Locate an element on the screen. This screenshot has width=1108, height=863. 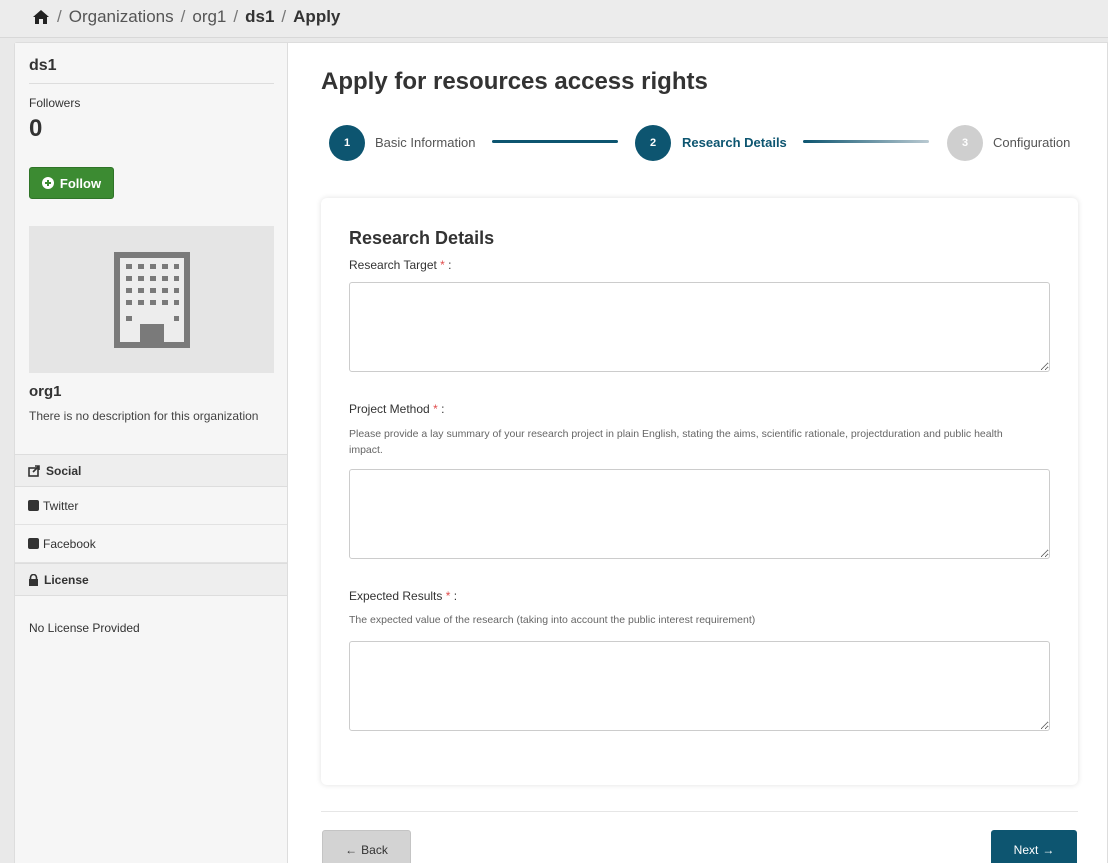
next-button-label: Next is located at coordinates (1026, 850).